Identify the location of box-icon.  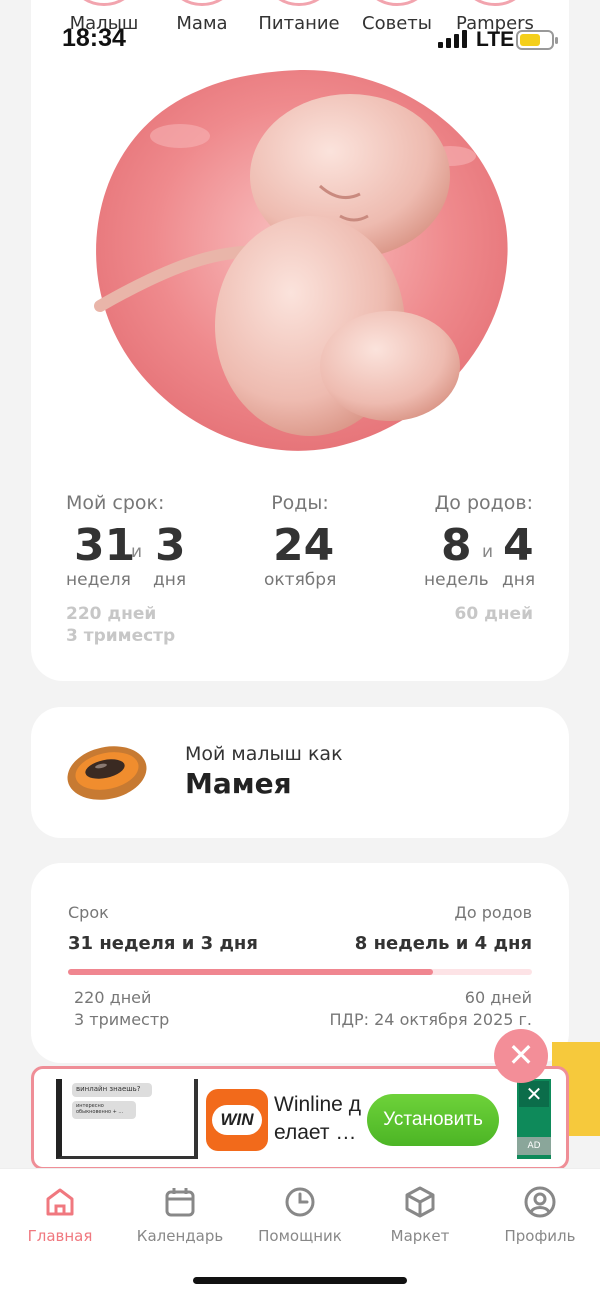
(420, 1202).